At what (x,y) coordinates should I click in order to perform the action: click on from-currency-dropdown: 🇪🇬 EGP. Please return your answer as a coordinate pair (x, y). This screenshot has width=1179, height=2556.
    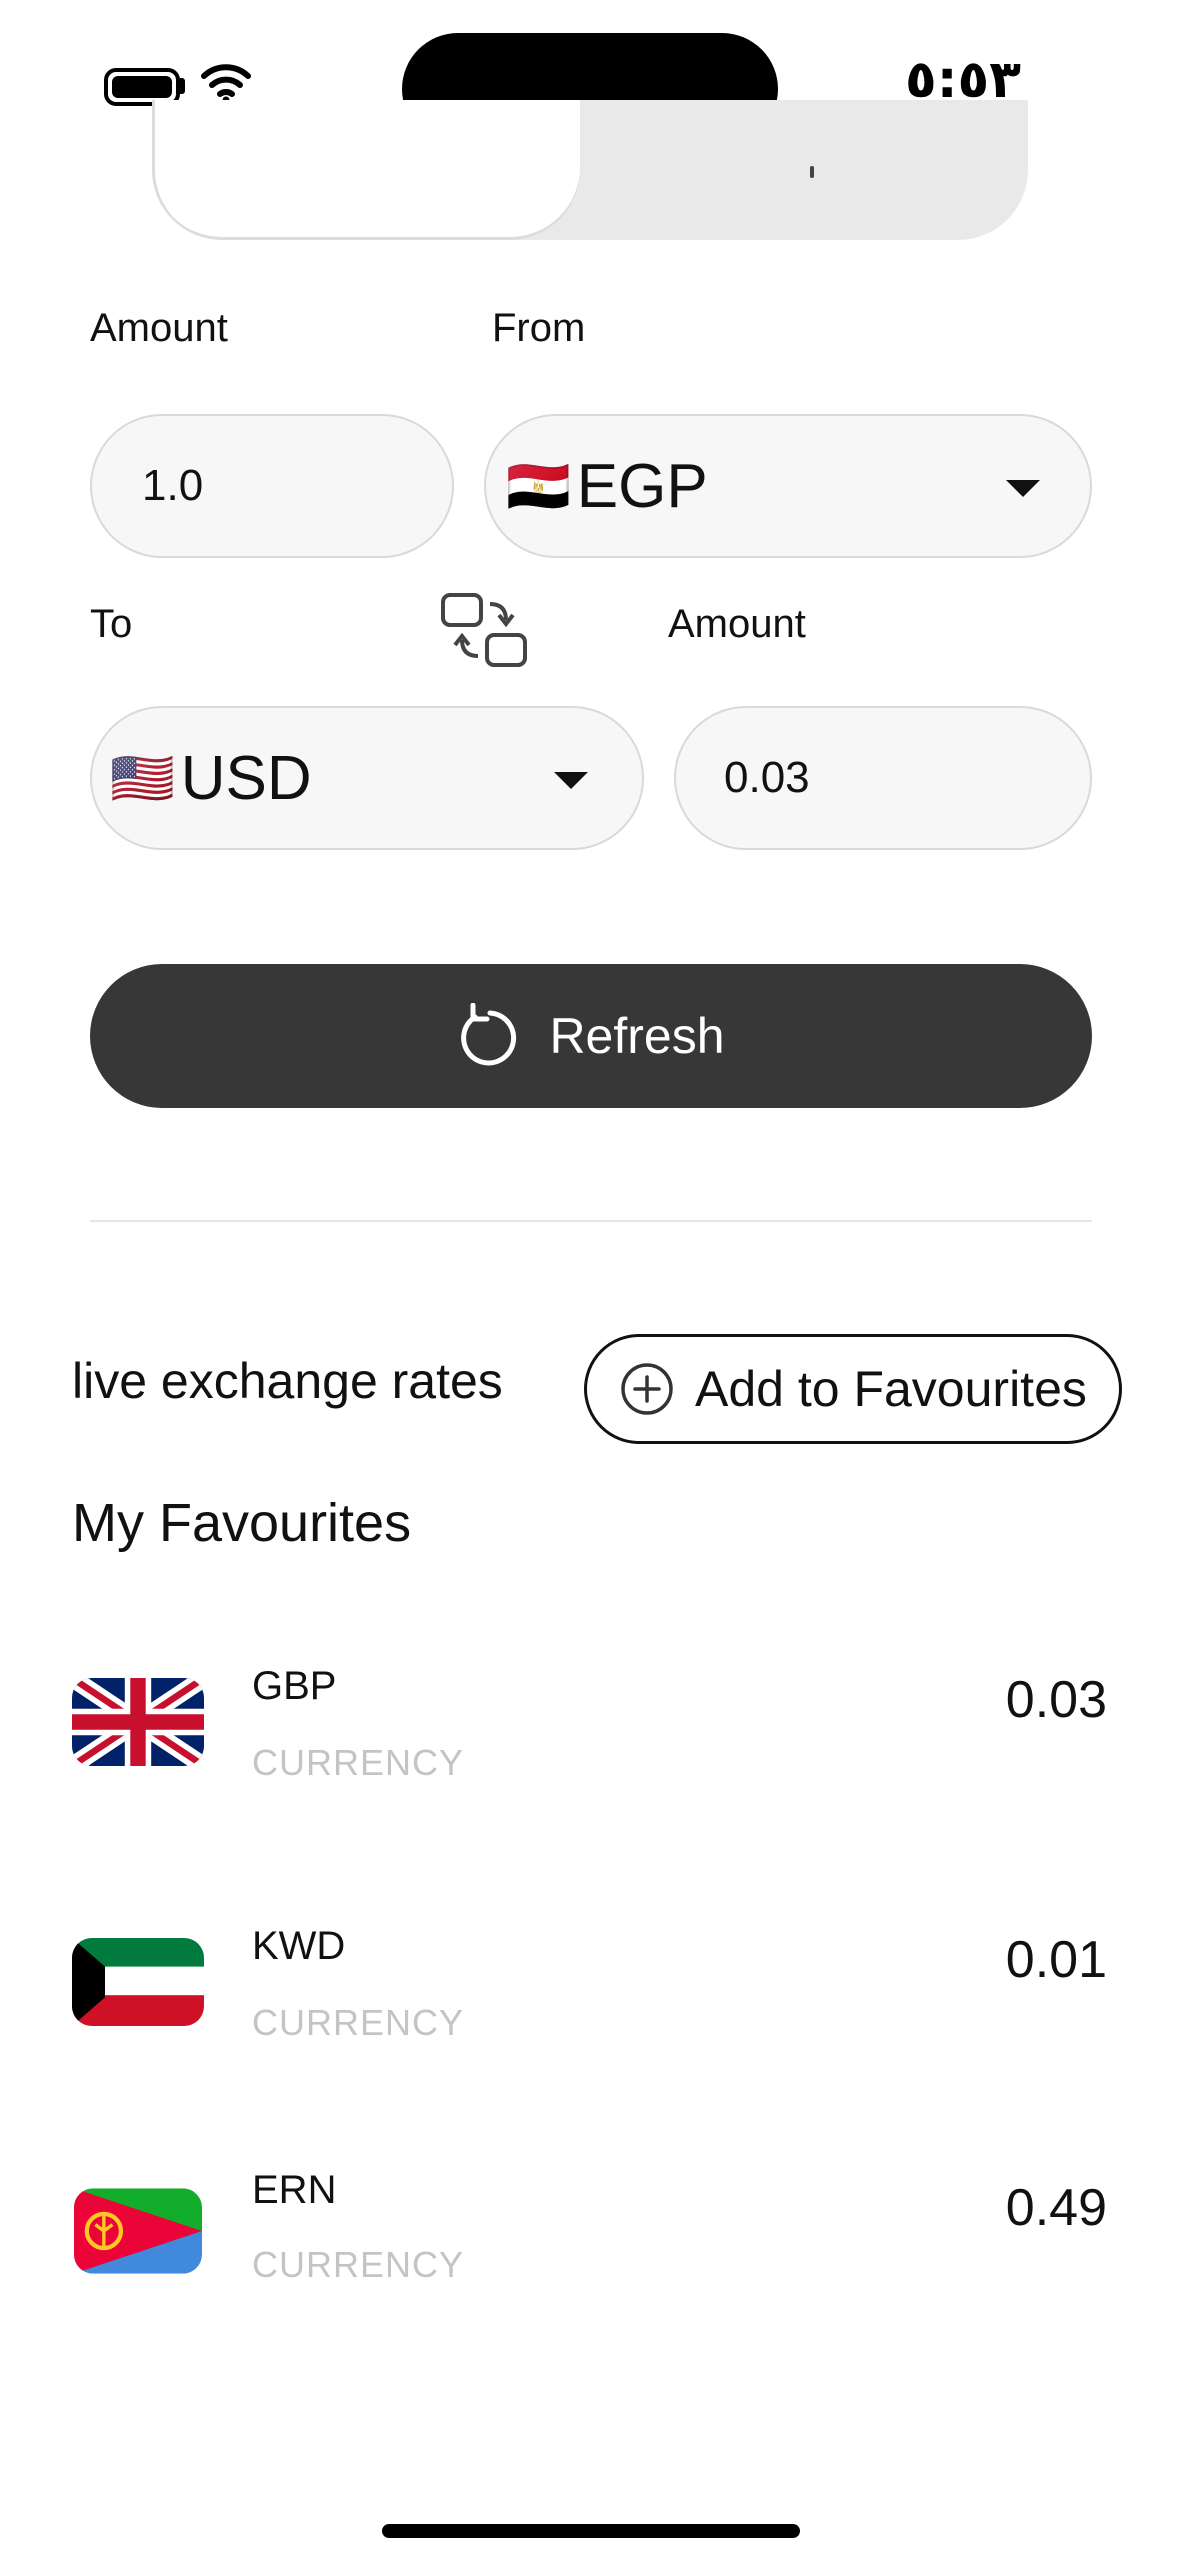
    Looking at the image, I should click on (788, 486).